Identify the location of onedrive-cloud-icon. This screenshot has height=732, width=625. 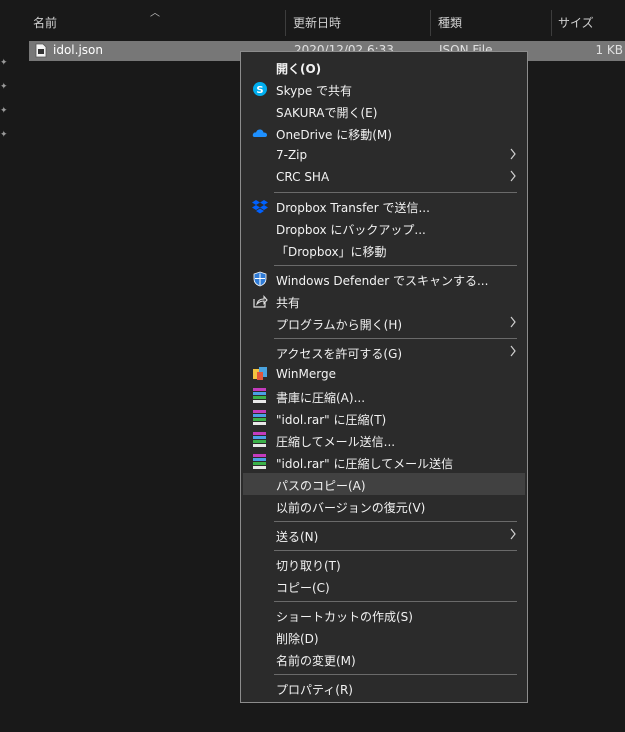
(260, 133).